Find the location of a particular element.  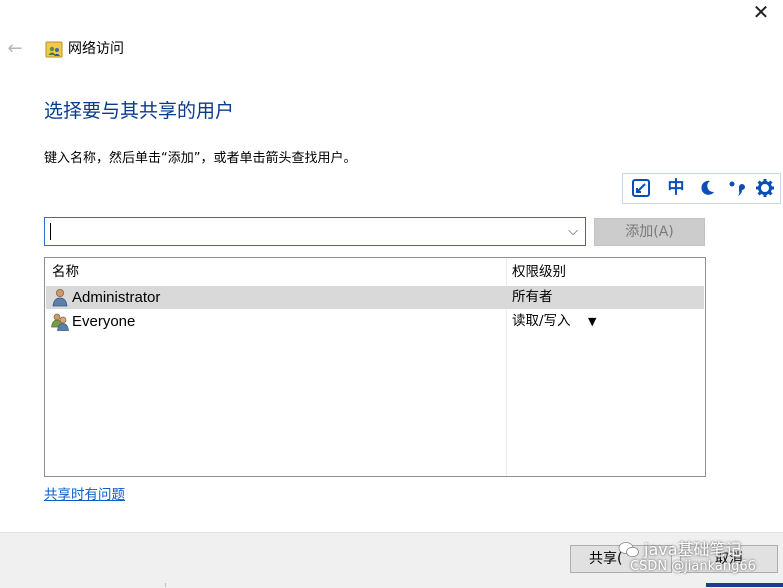

user-name: Administrator is located at coordinates (116, 297).